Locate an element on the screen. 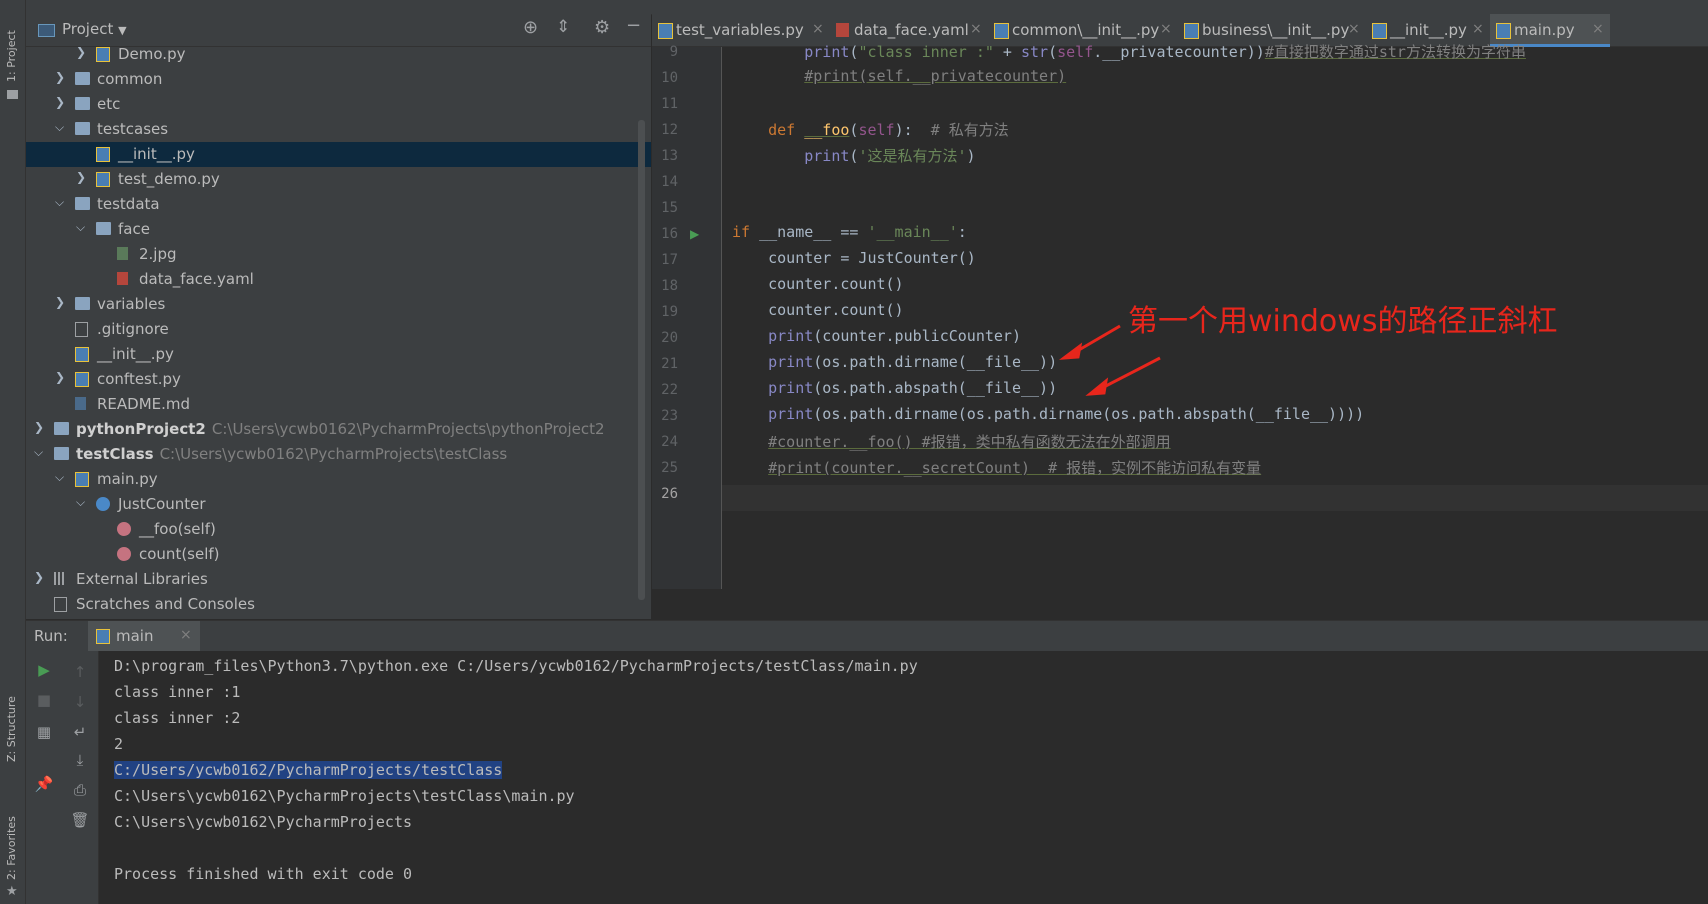 The image size is (1708, 904). arrow-up-icon: ↑ is located at coordinates (80, 672).